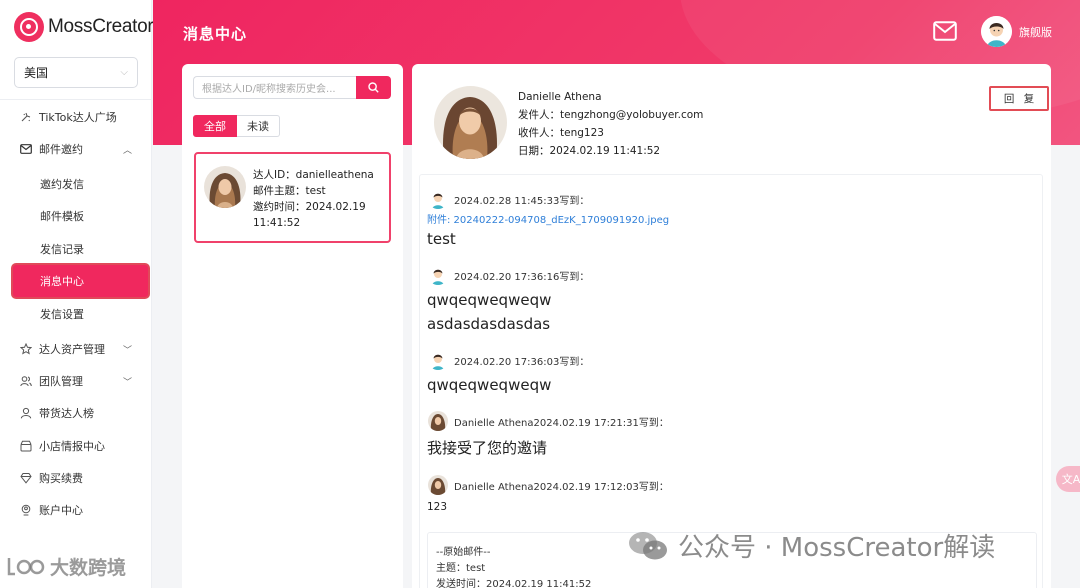  I want to click on watermark-left: 大数跨境, so click(66, 566).